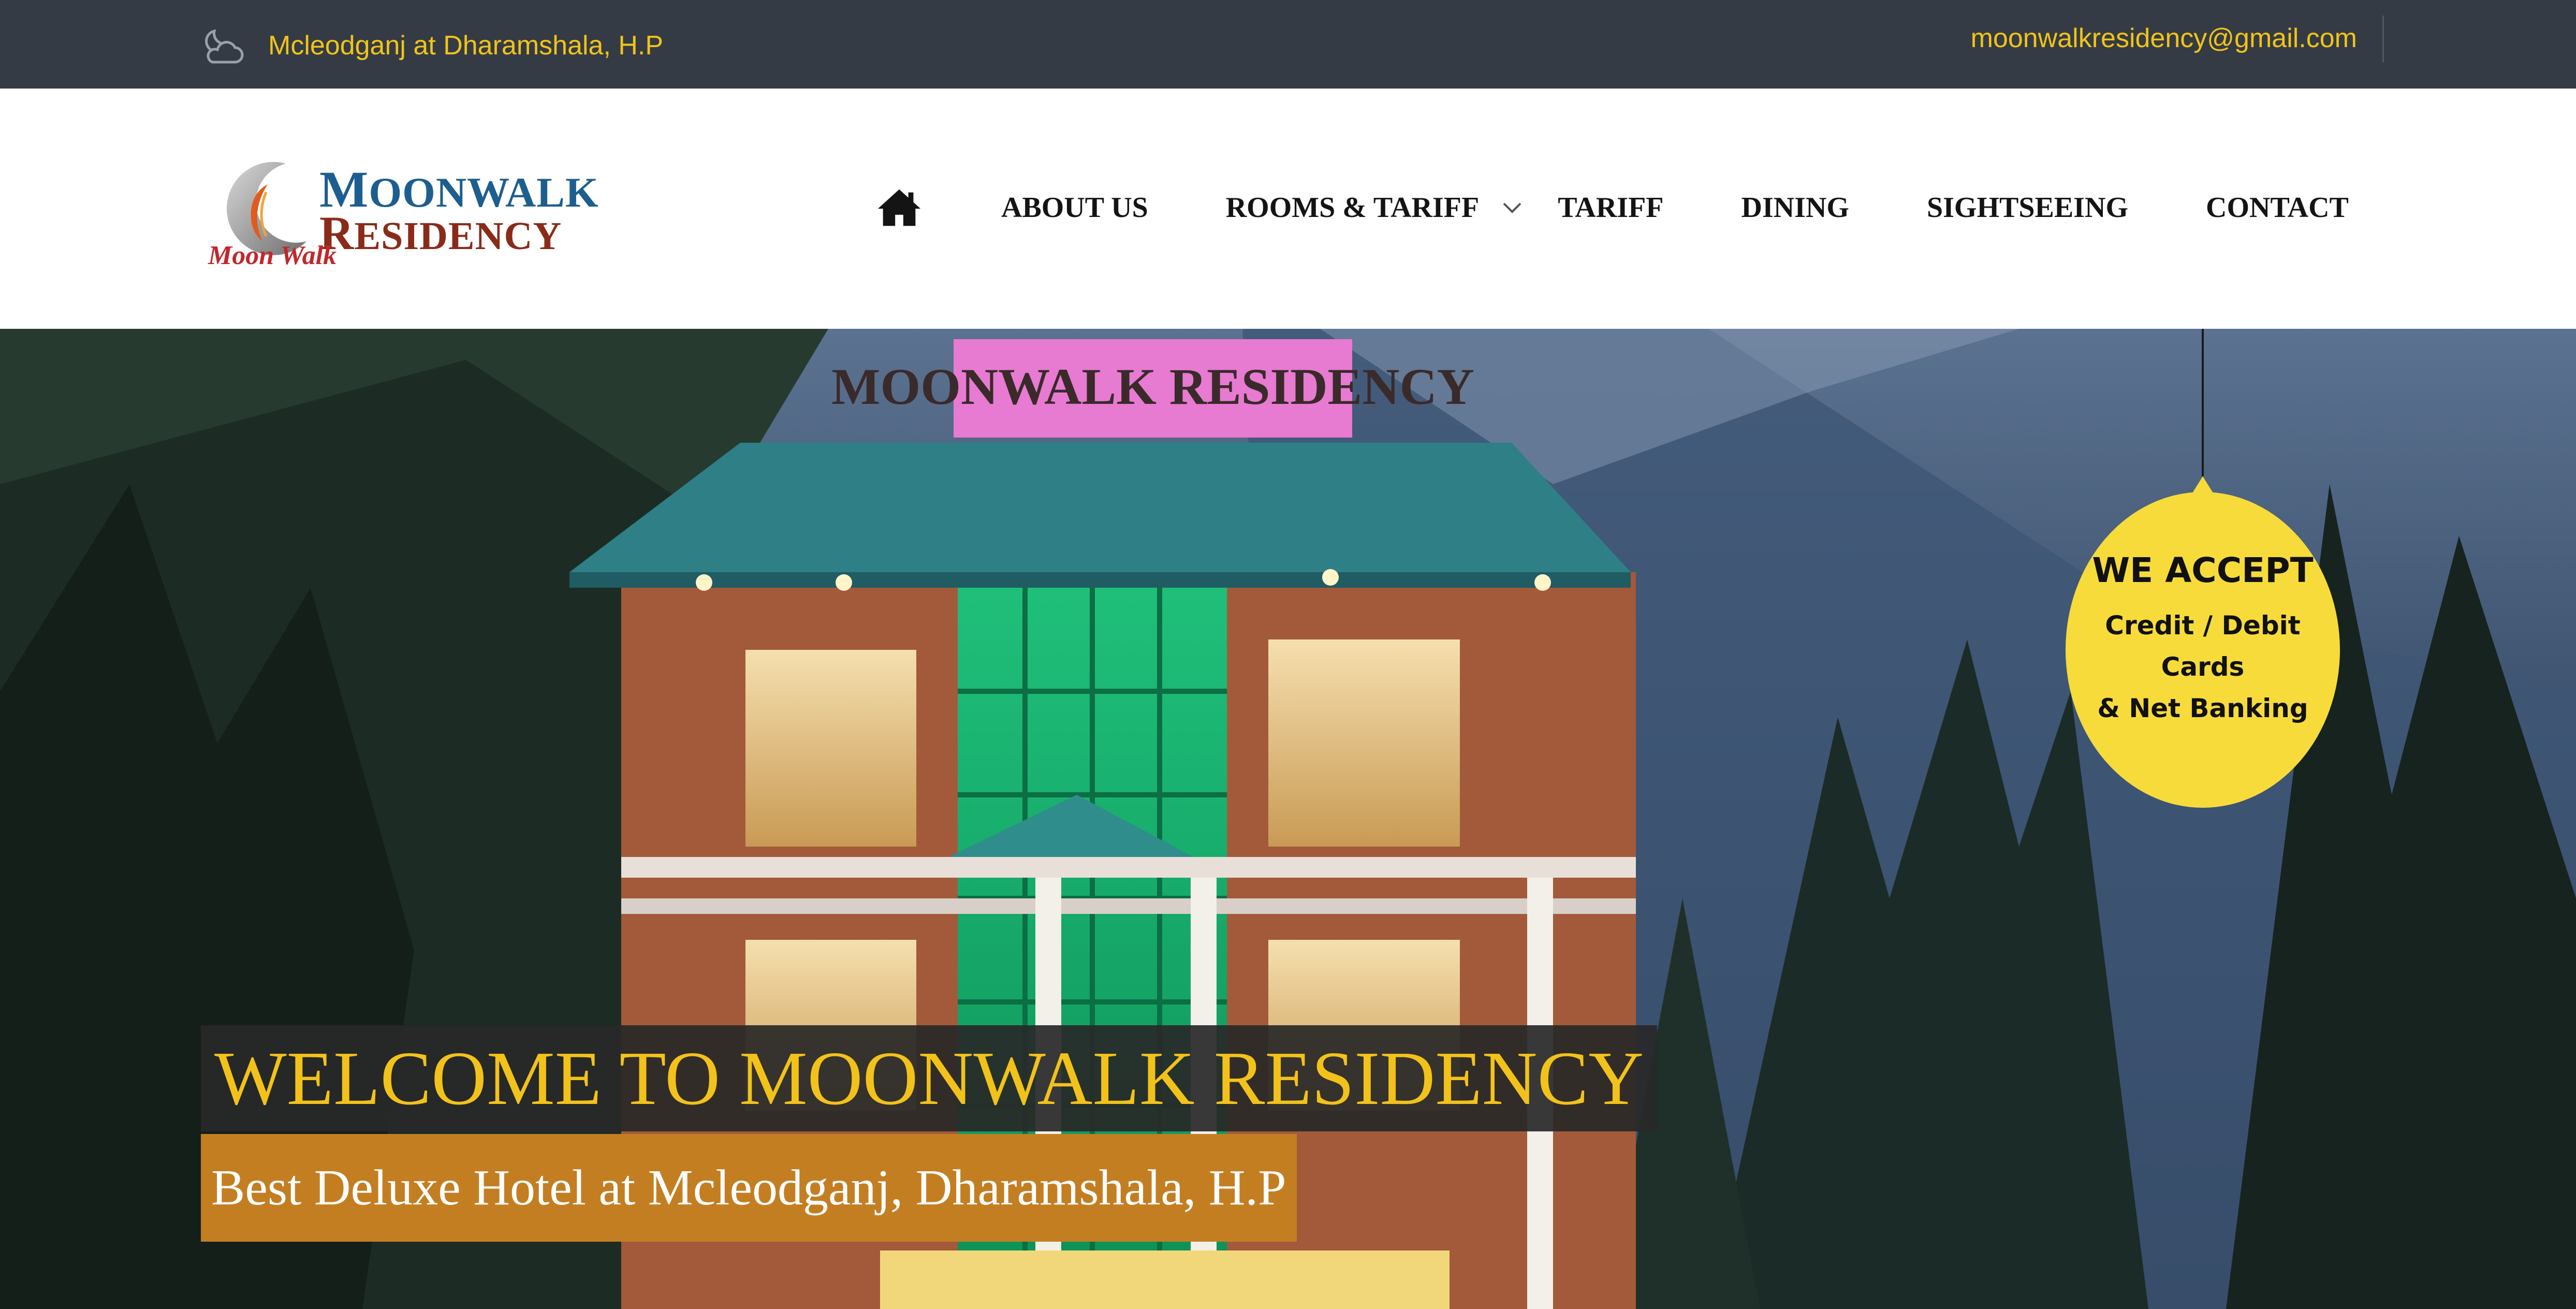  Describe the element at coordinates (2028, 208) in the screenshot. I see `nav-sightseeing: SIGHTSEEING` at that location.